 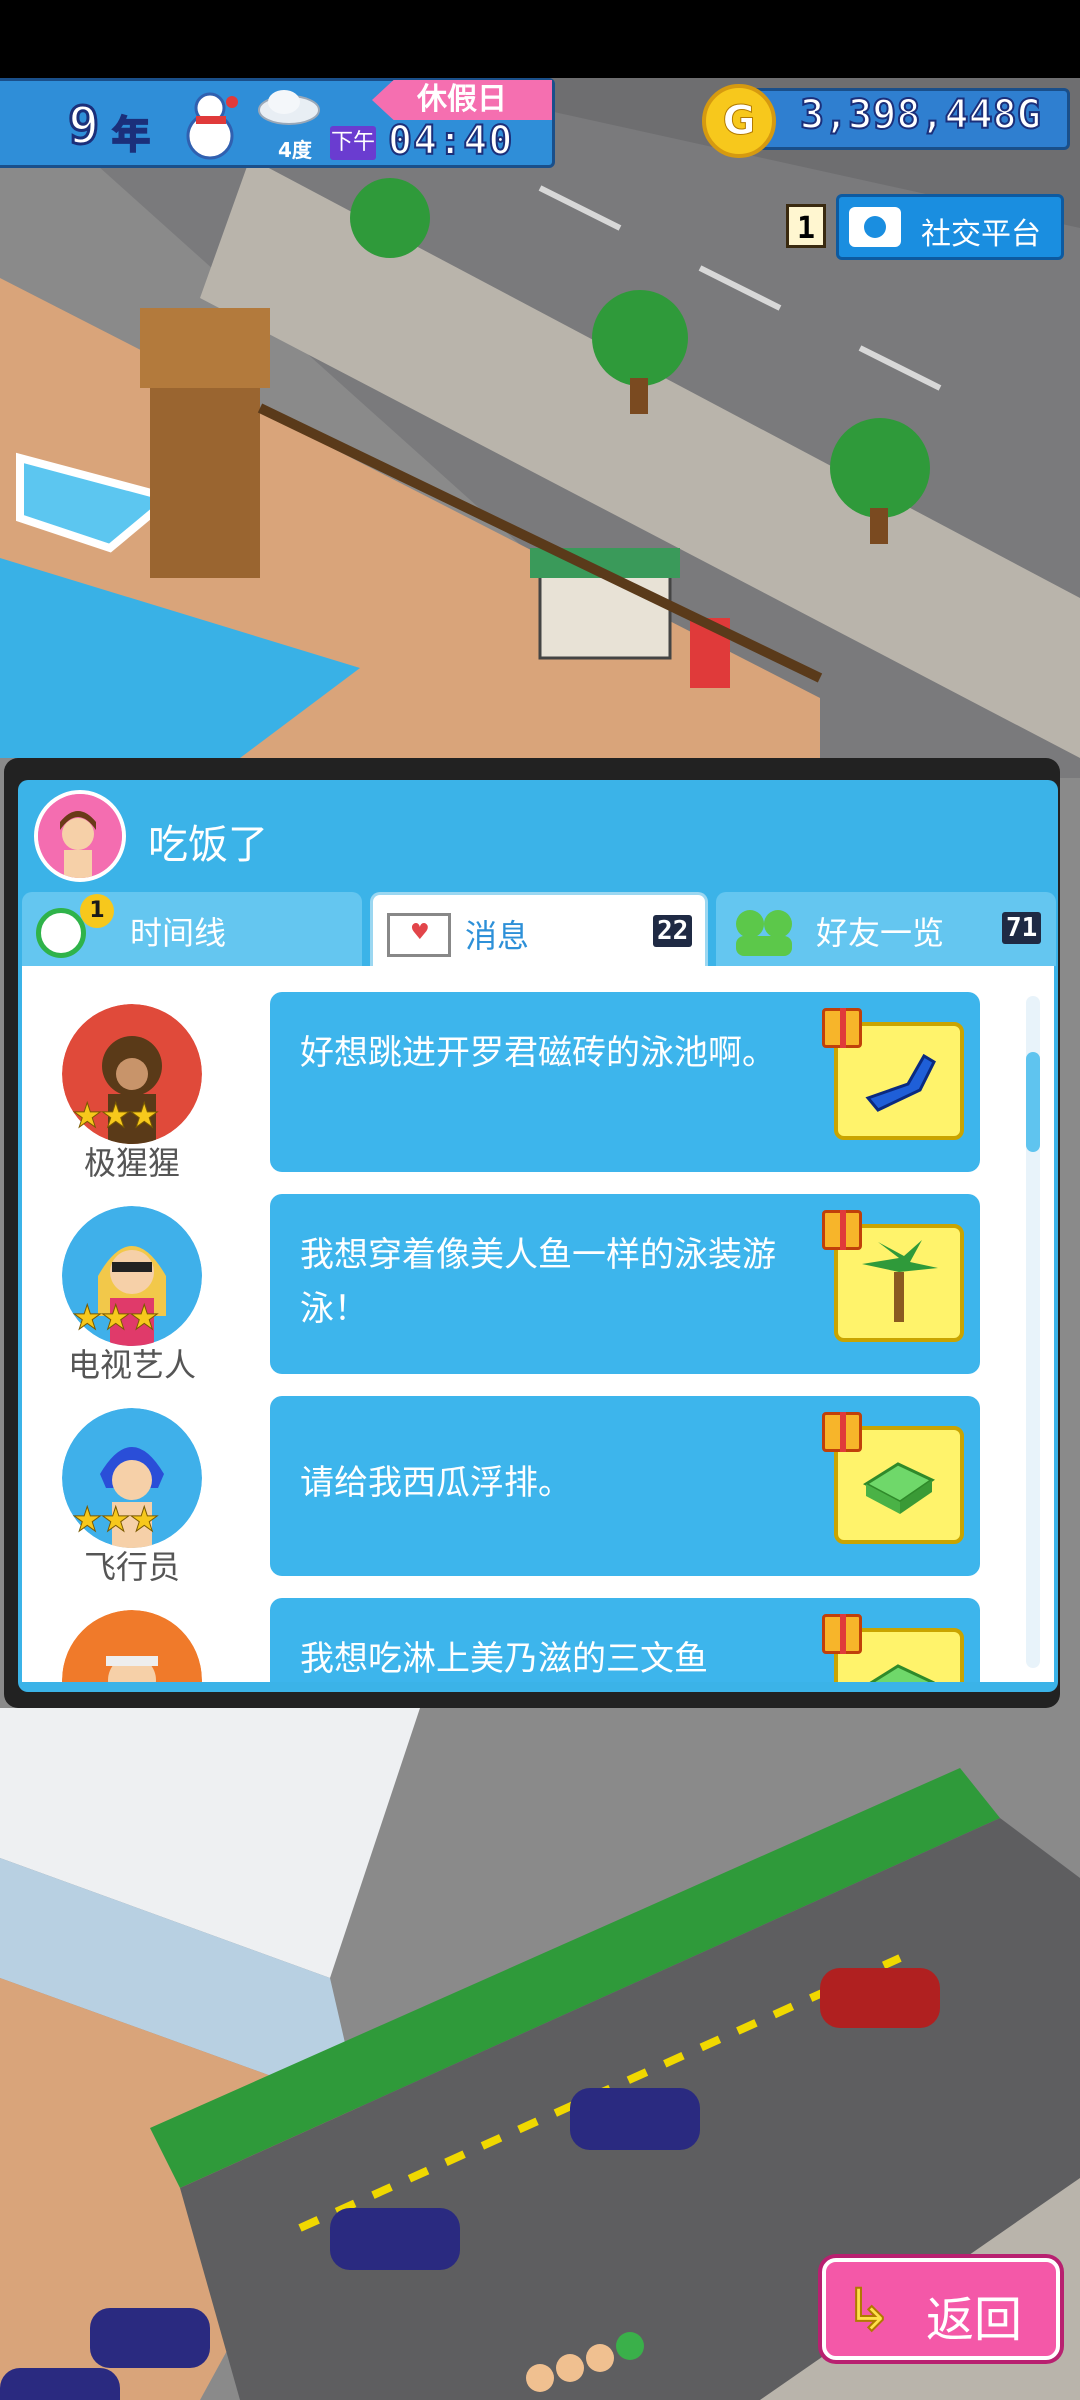 I want to click on list-item: ★★★ 电视艺人 我想穿着像美人鱼一样的泳装游泳！, so click(x=522, y=1294).